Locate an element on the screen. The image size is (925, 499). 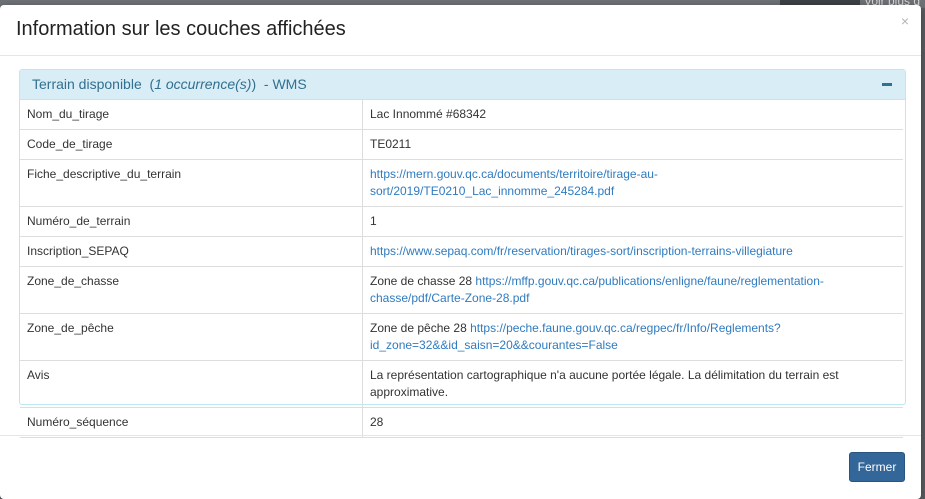
attribute-name: Zone_de_chasse is located at coordinates (191, 290).